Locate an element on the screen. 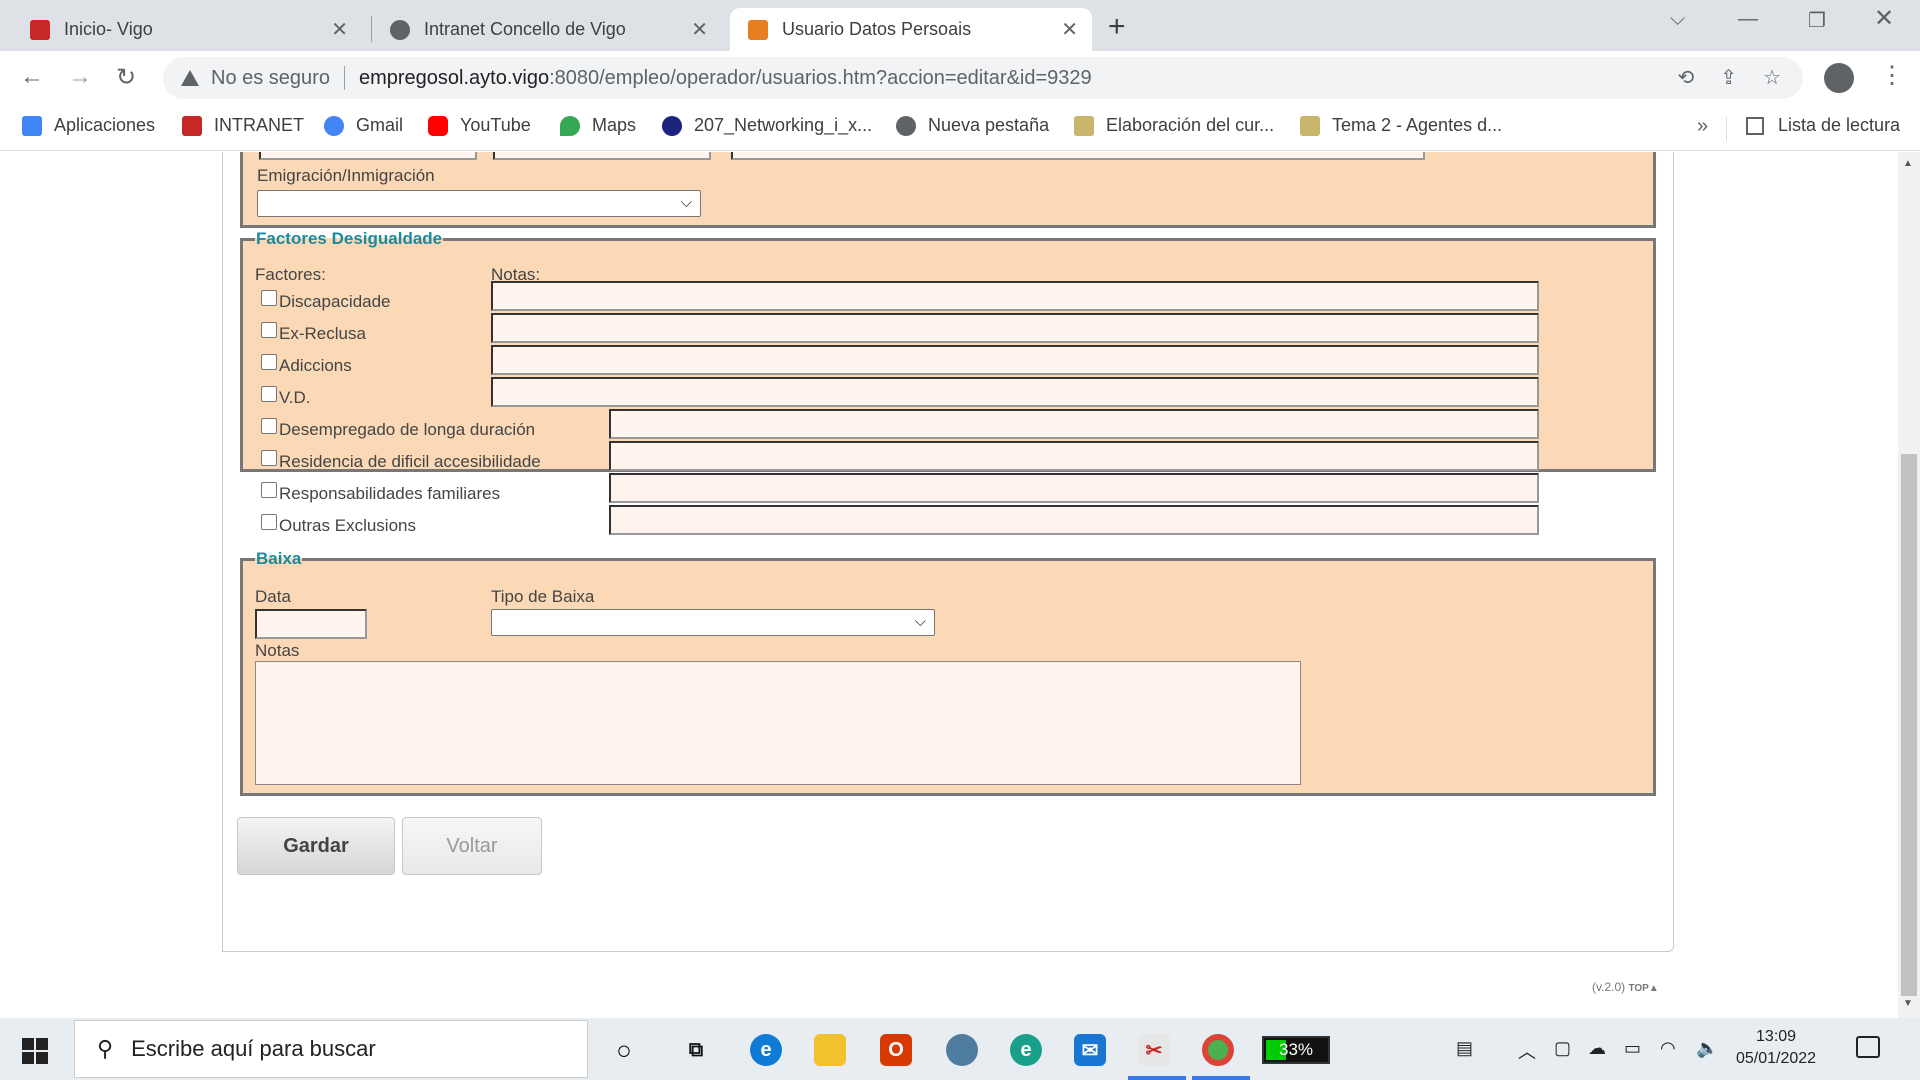  vpn-globe-icon is located at coordinates (962, 1050).